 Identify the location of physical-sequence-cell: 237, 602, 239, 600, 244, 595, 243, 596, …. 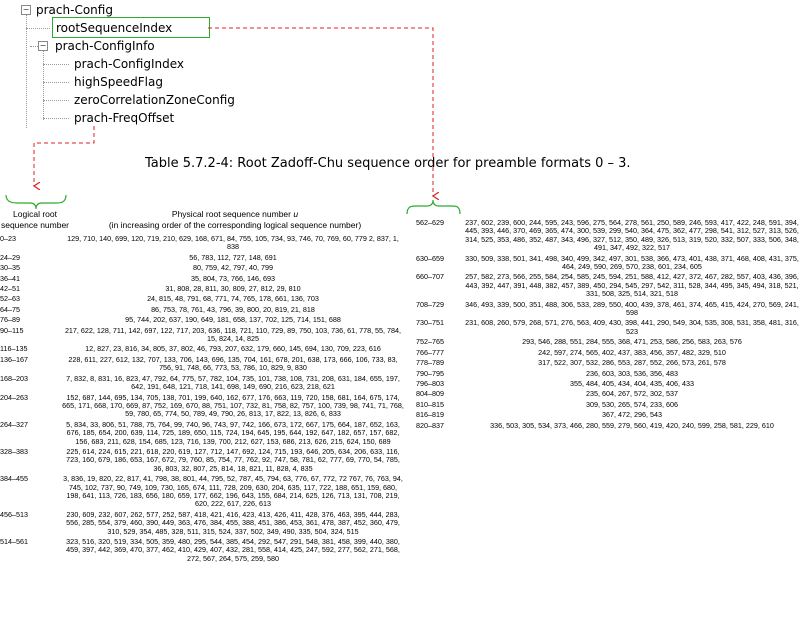
(632, 235).